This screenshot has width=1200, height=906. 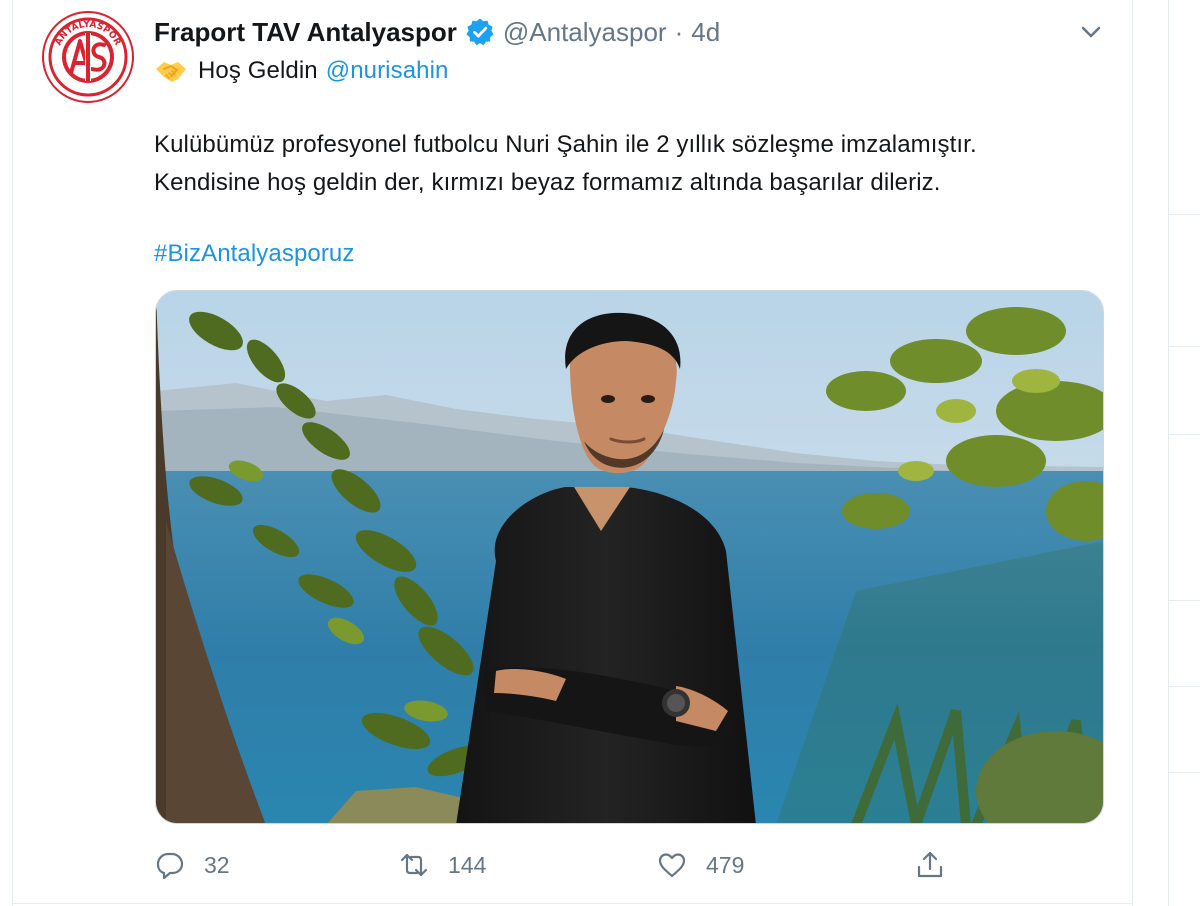 What do you see at coordinates (217, 864) in the screenshot?
I see `reply-count: 32` at bounding box center [217, 864].